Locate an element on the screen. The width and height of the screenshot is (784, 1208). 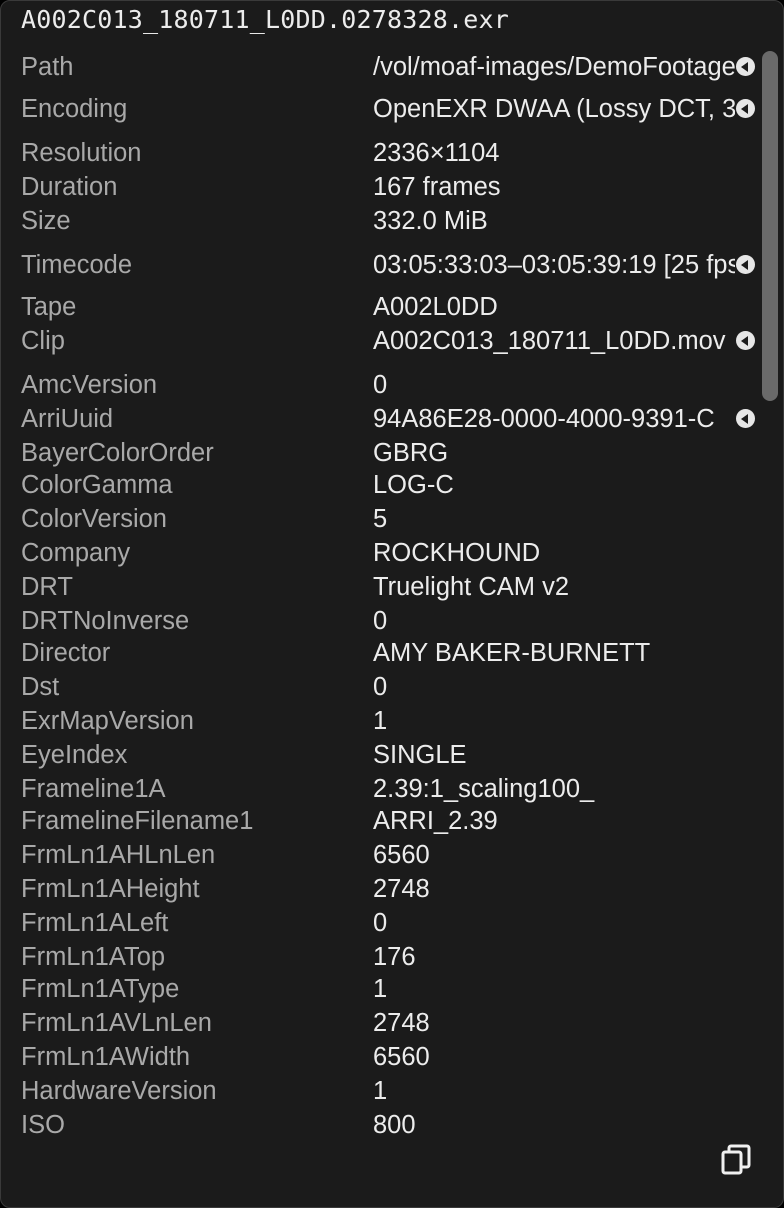
metadata-label: BayerColorOrder is located at coordinates (117, 453).